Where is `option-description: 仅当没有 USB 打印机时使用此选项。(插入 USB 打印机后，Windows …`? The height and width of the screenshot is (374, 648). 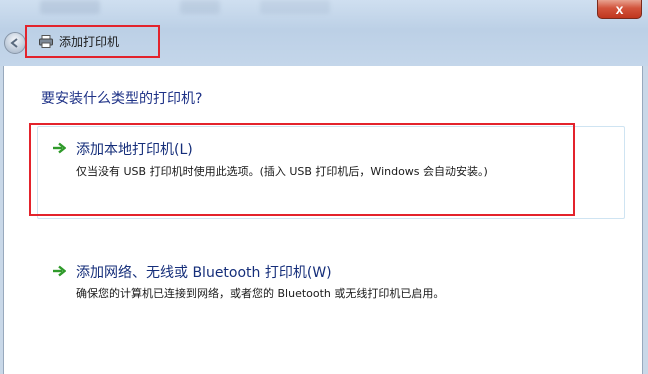 option-description: 仅当没有 USB 打印机时使用此选项。(插入 USB 打印机后，Windows … is located at coordinates (282, 171).